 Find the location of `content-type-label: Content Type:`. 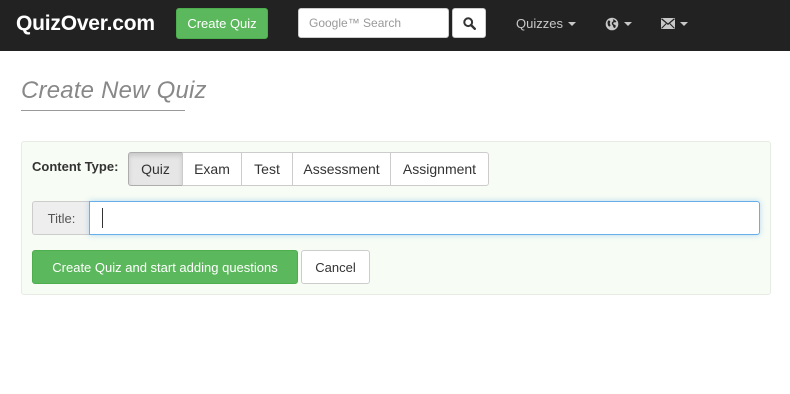

content-type-label: Content Type: is located at coordinates (75, 166).